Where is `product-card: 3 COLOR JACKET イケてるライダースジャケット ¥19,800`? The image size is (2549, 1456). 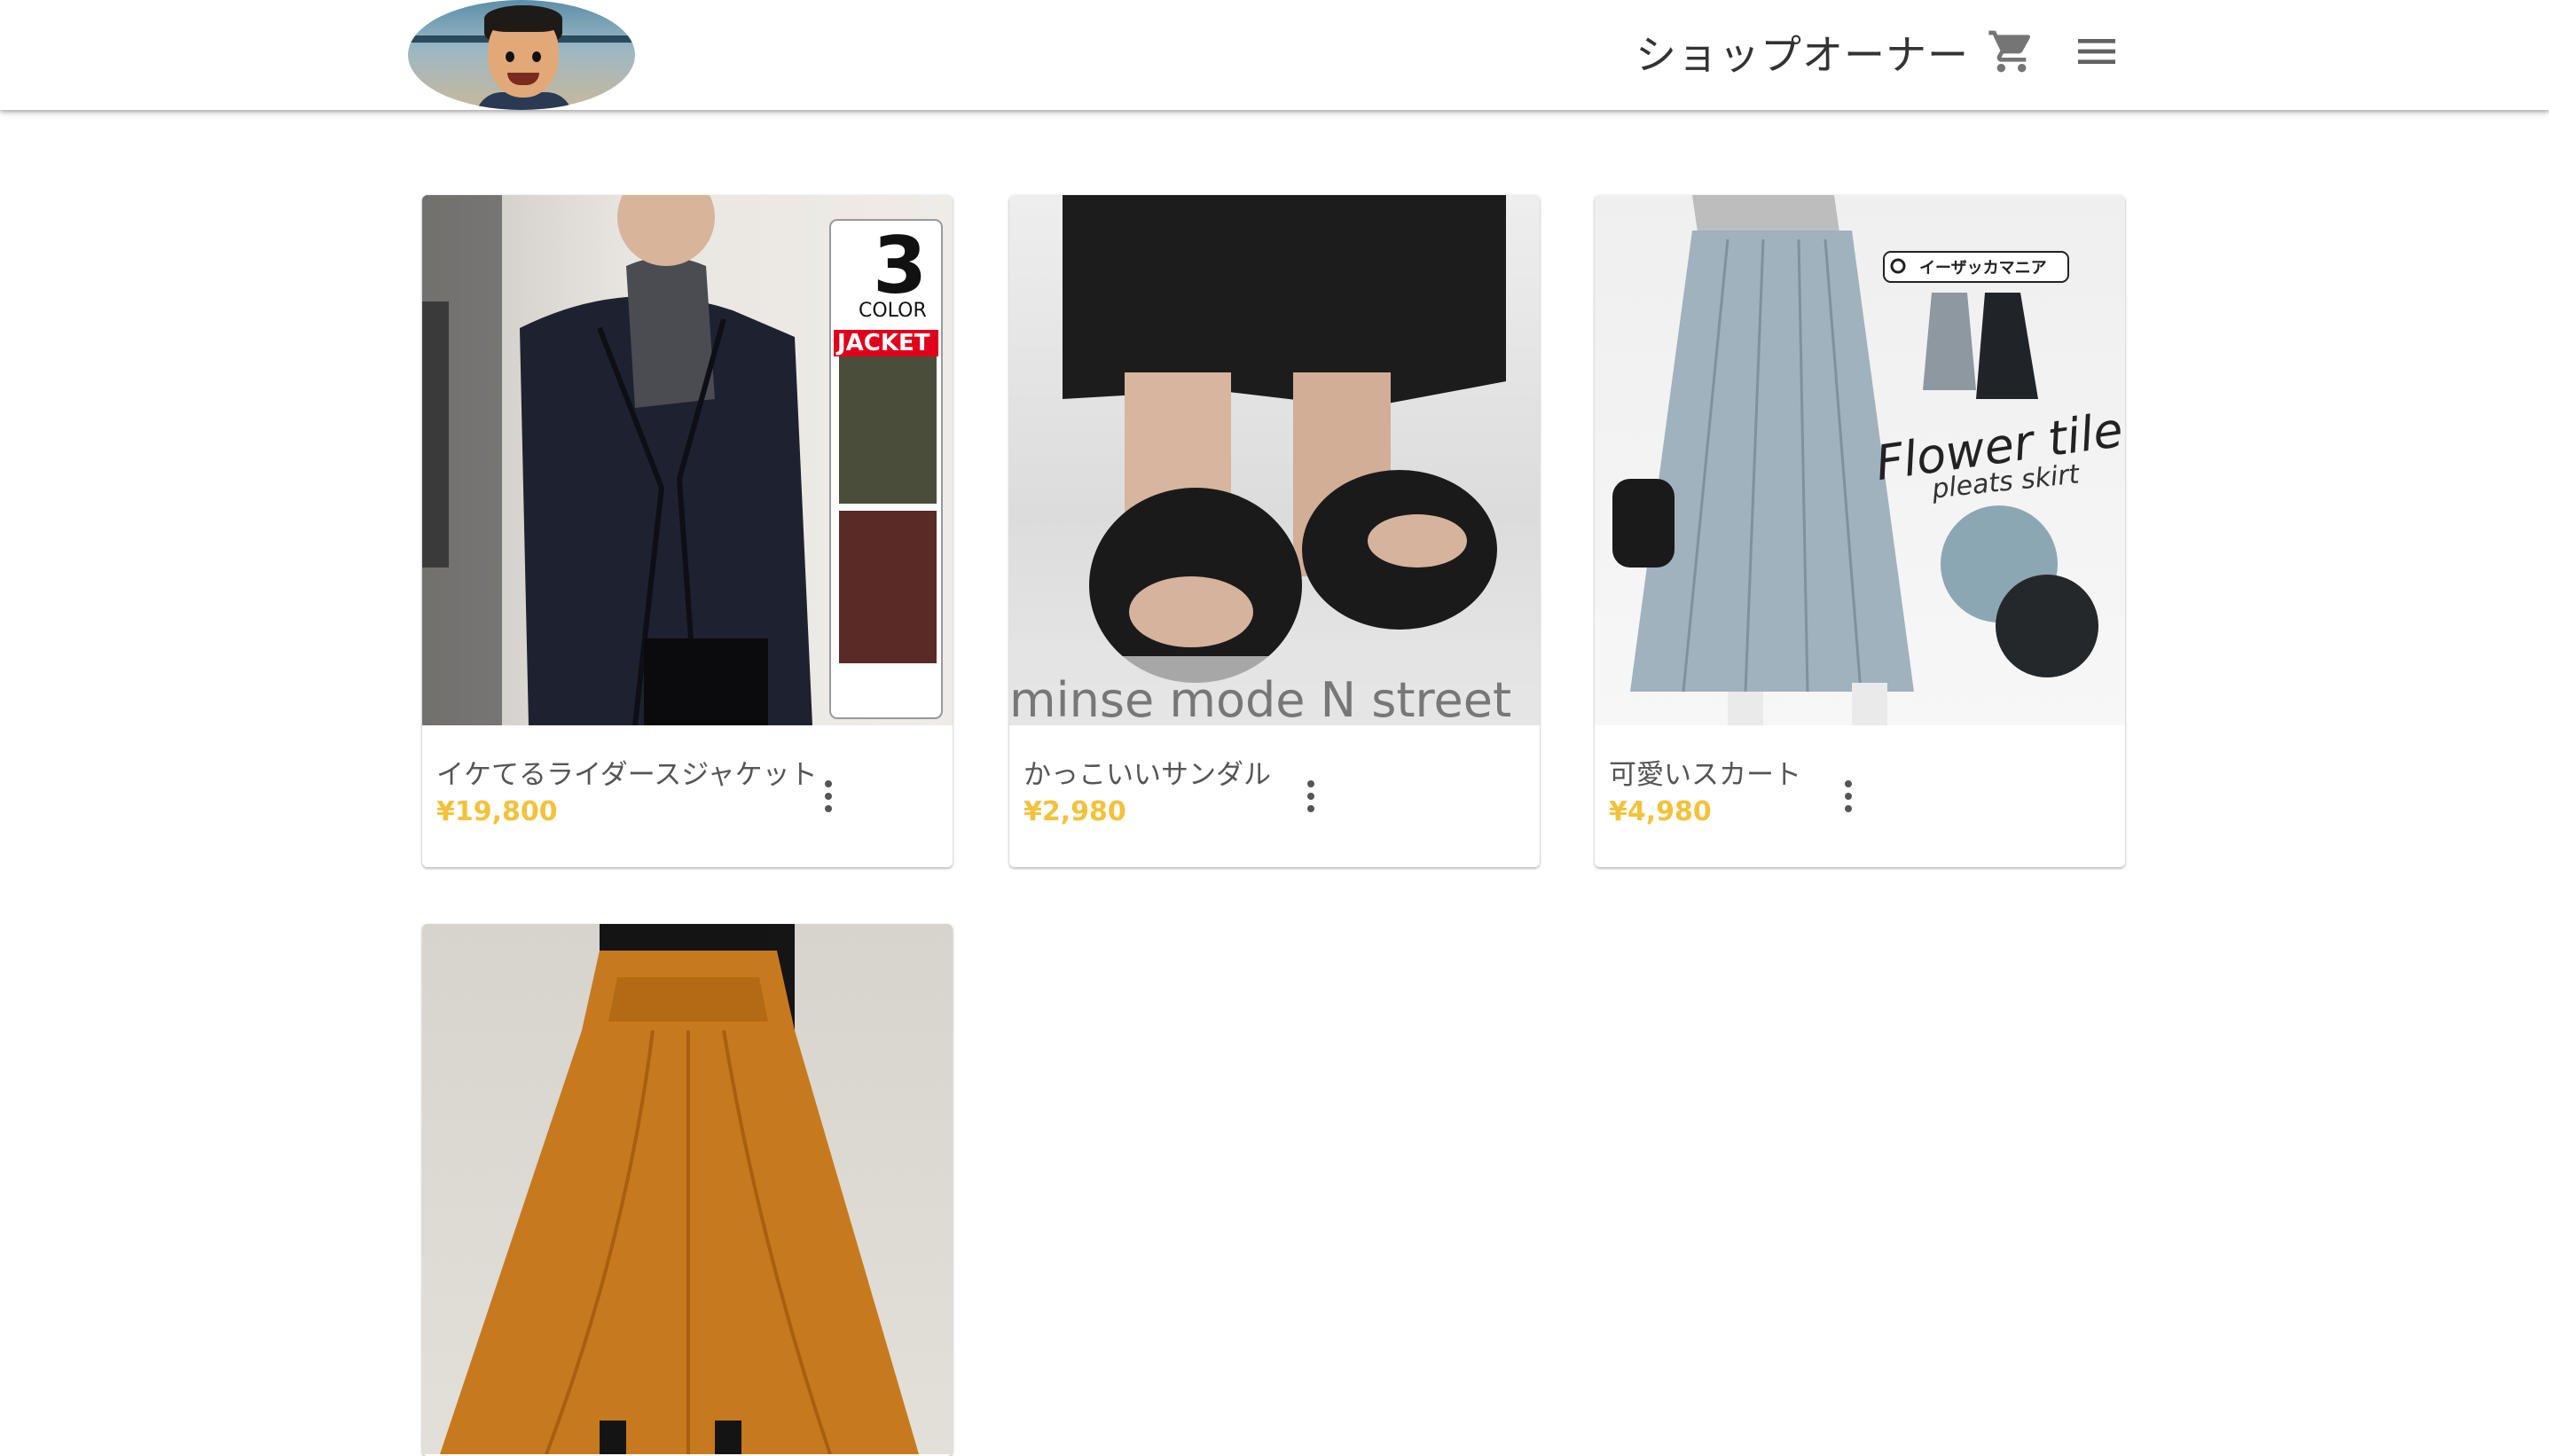 product-card: 3 COLOR JACKET イケてるライダースジャケット ¥19,800 is located at coordinates (688, 531).